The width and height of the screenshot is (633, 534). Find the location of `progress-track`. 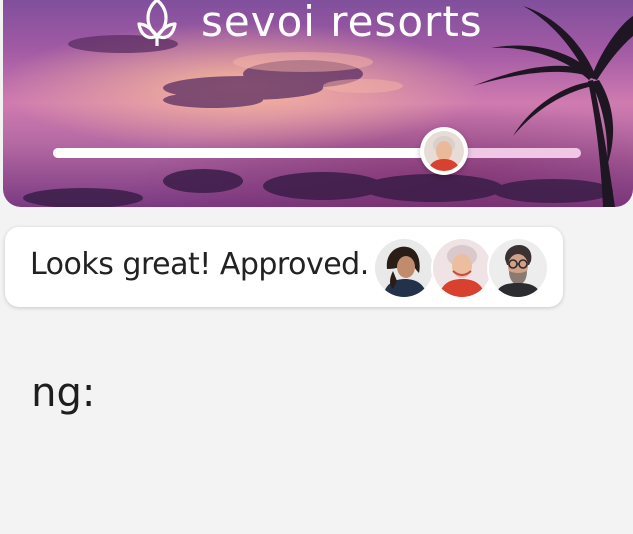

progress-track is located at coordinates (317, 151).